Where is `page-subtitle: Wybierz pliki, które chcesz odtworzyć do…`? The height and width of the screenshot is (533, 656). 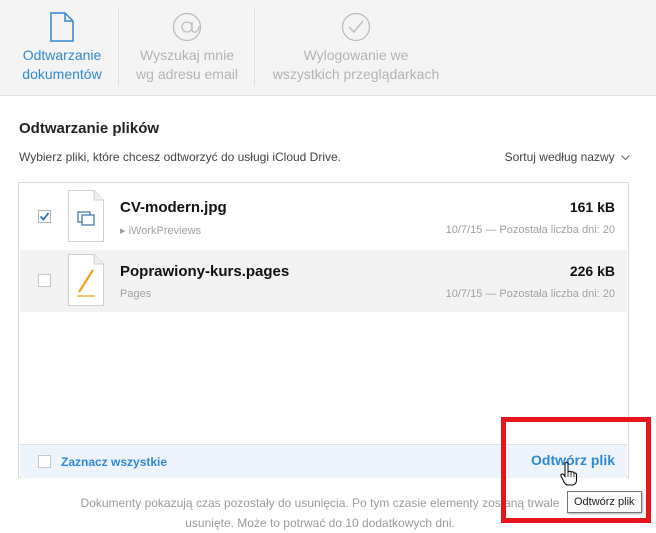 page-subtitle: Wybierz pliki, które chcesz odtworzyć do… is located at coordinates (180, 157).